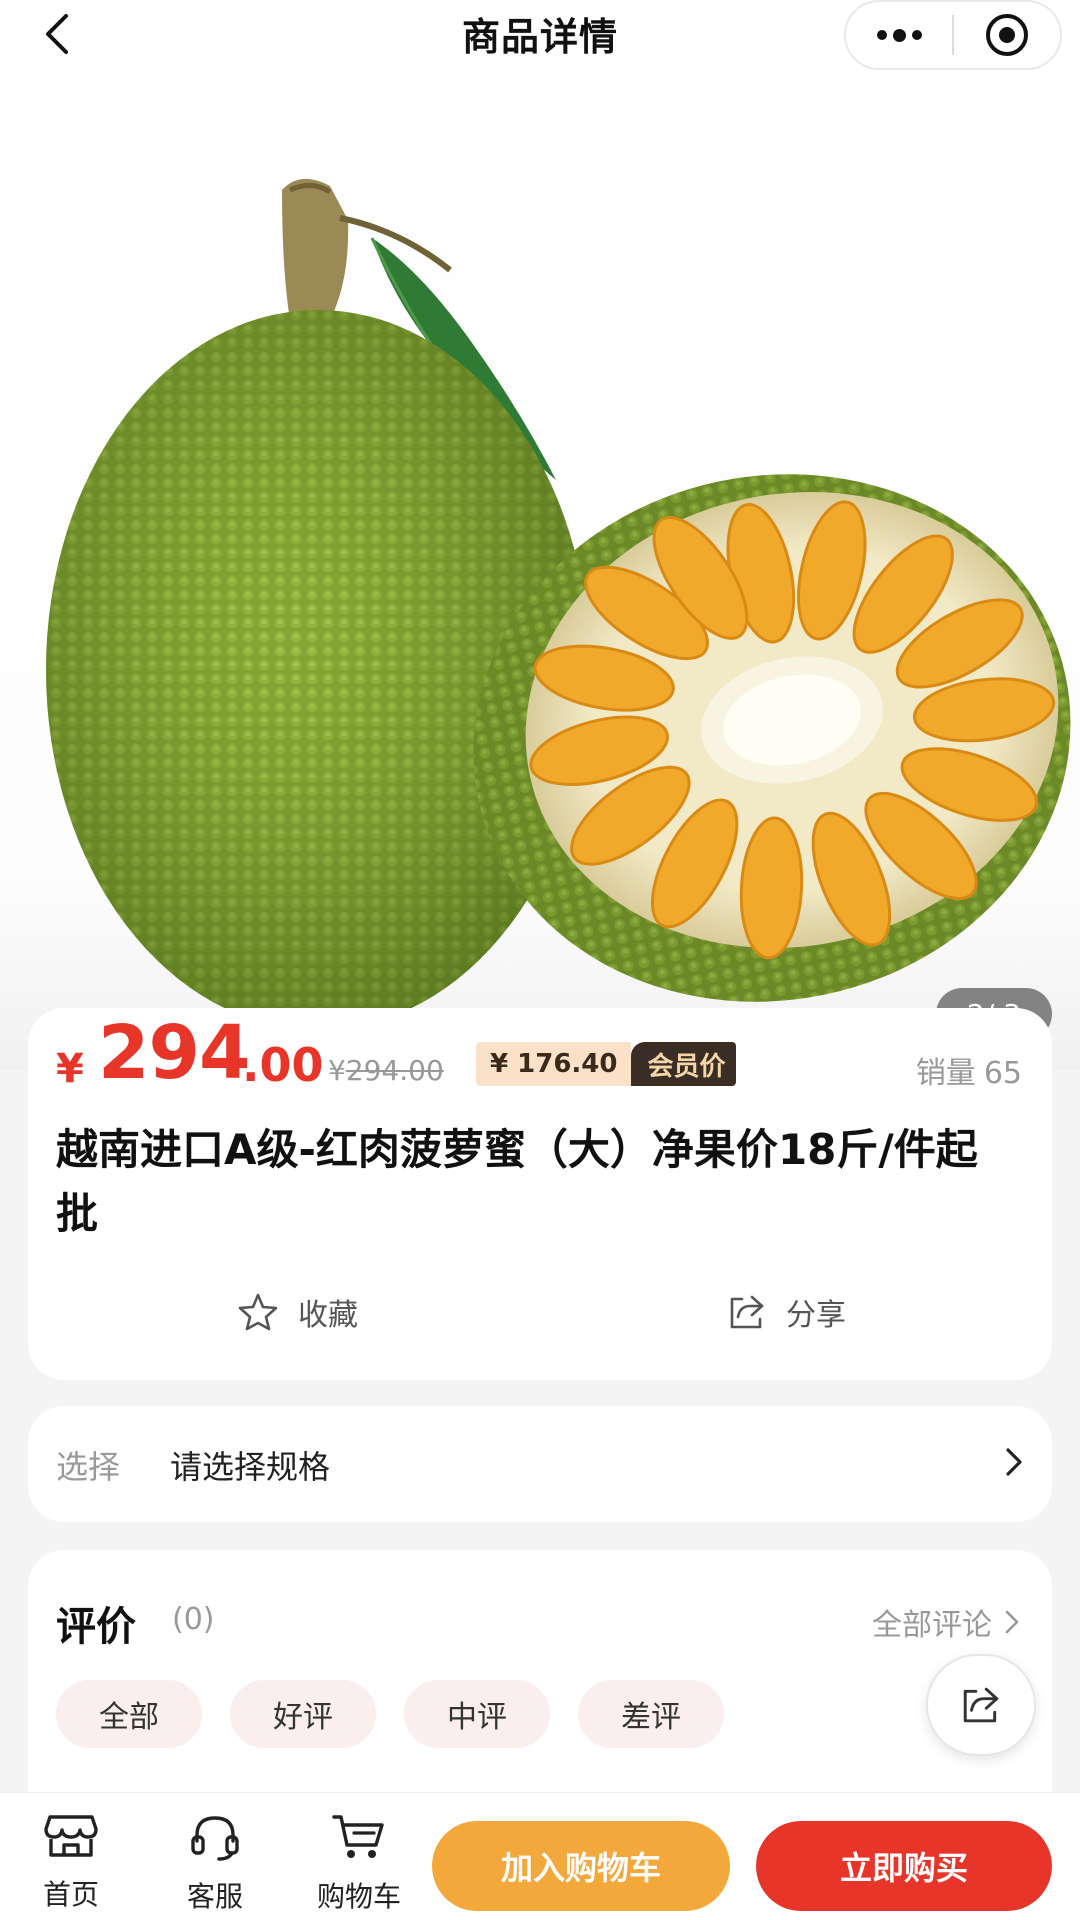 Image resolution: width=1080 pixels, height=1920 pixels. I want to click on original-price: ¥294.00, so click(386, 1070).